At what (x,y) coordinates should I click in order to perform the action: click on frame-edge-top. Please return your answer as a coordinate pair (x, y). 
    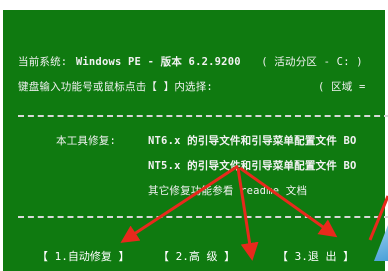
    Looking at the image, I should click on (194, 5).